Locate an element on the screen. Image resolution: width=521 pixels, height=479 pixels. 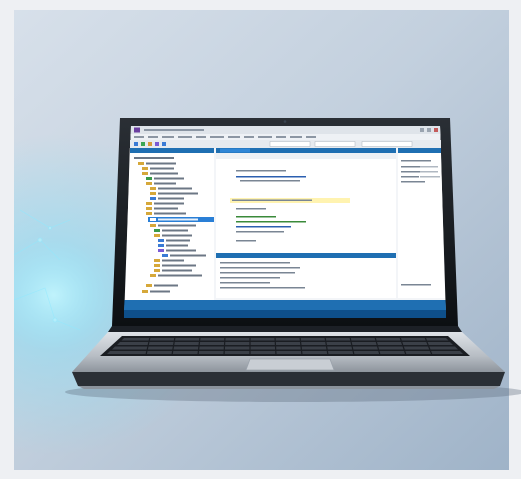
ide-logo-icon is located at coordinates (137, 130).